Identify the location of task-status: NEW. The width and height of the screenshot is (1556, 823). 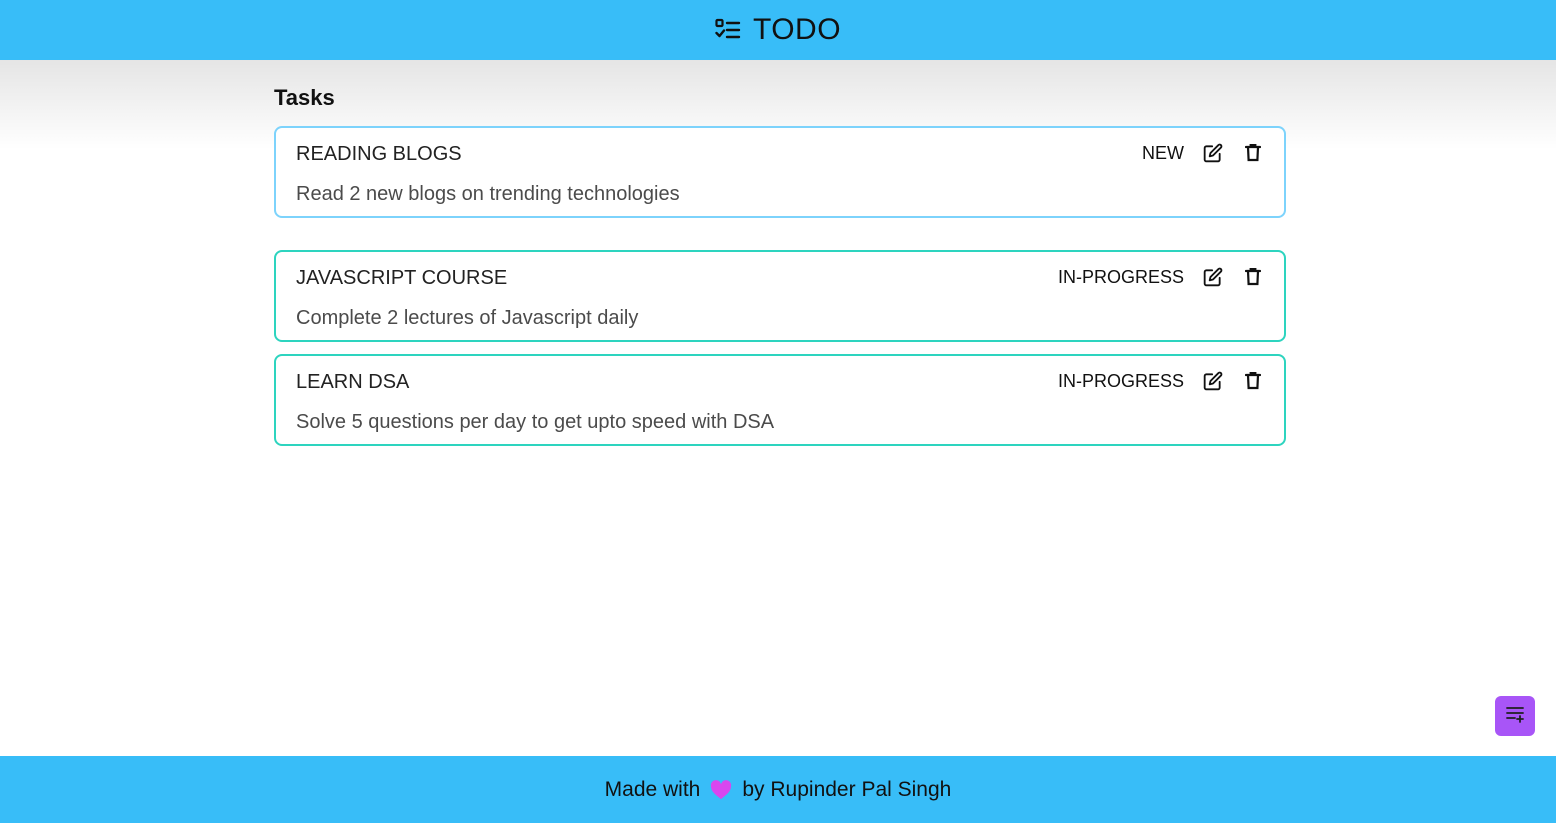
(1163, 152).